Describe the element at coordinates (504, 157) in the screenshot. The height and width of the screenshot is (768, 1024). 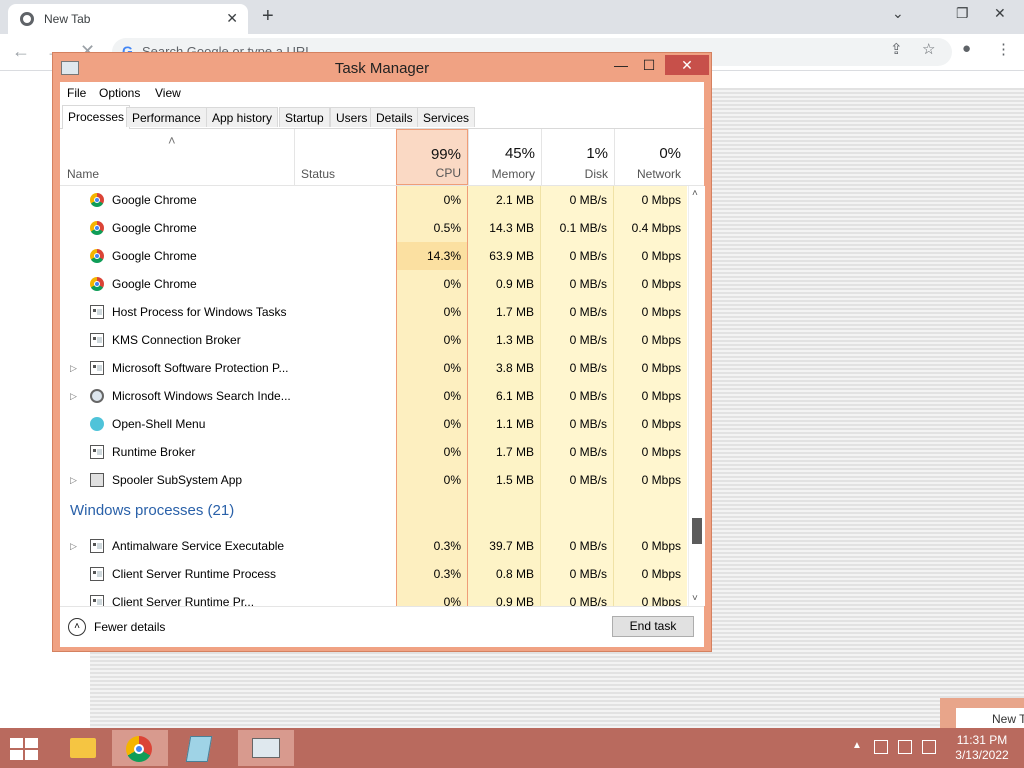
I see `column-header-memory: 45% Memory` at that location.